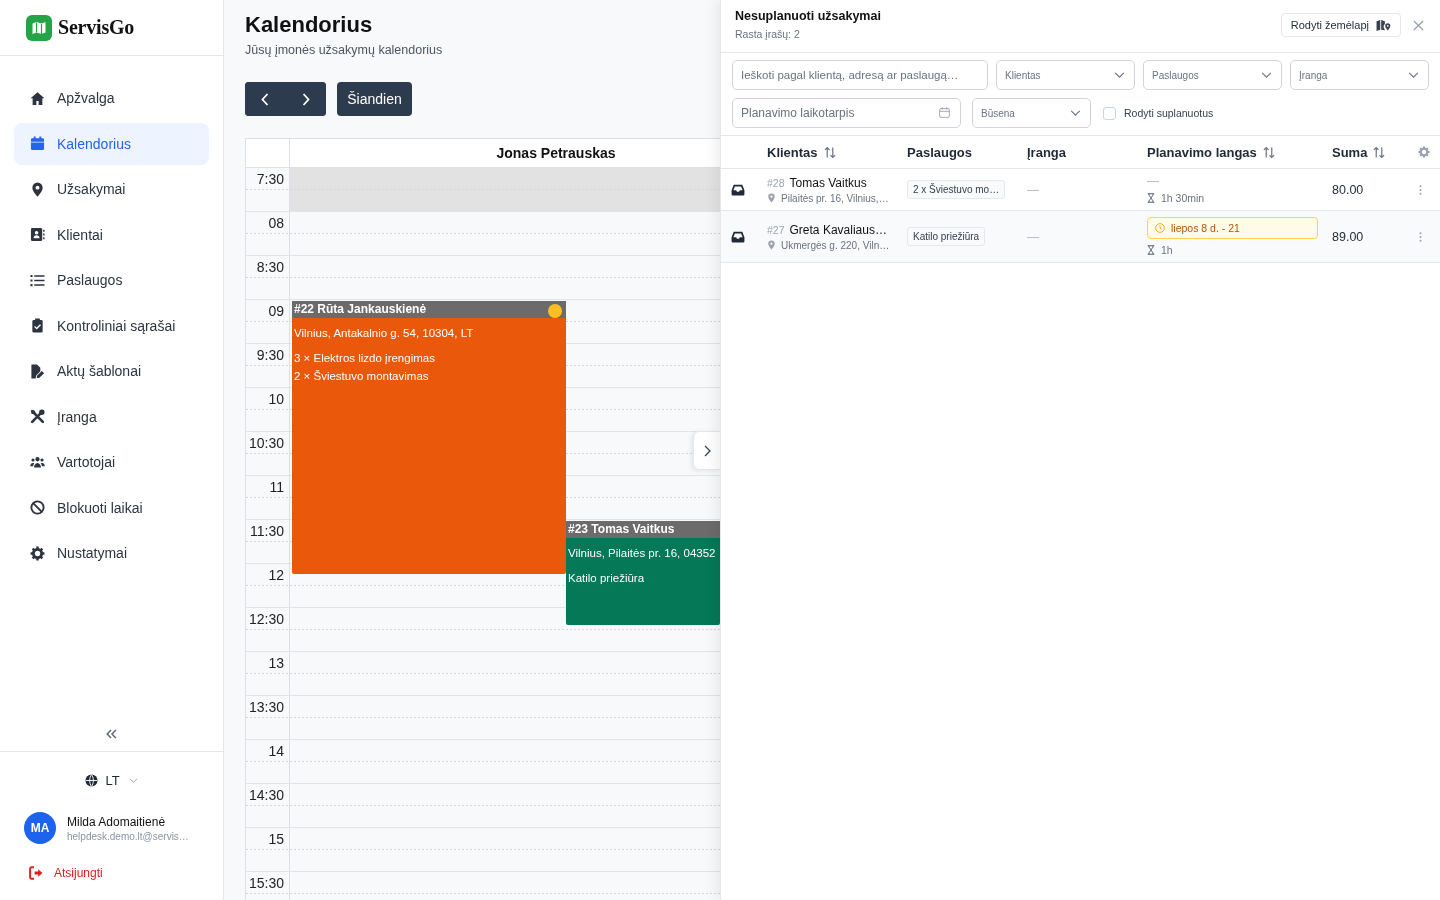  I want to click on map-with-pin-icon, so click(1383, 25).